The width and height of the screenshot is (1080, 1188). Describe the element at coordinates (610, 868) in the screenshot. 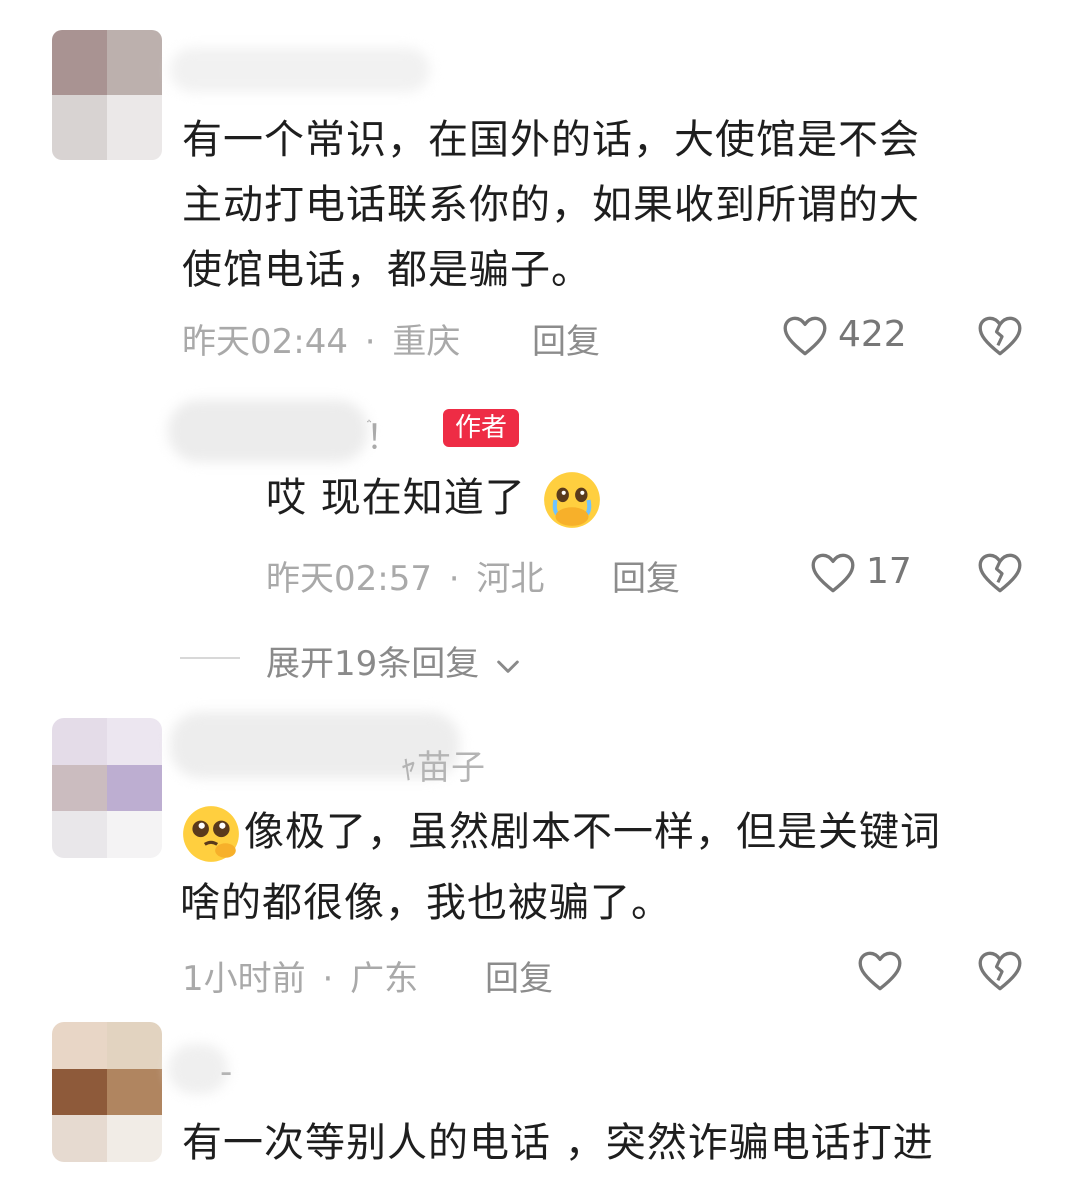

I see `comment-text: 像极了，虽然剧本不一样，但是关键词 啥的都很像，我也被骗了。` at that location.